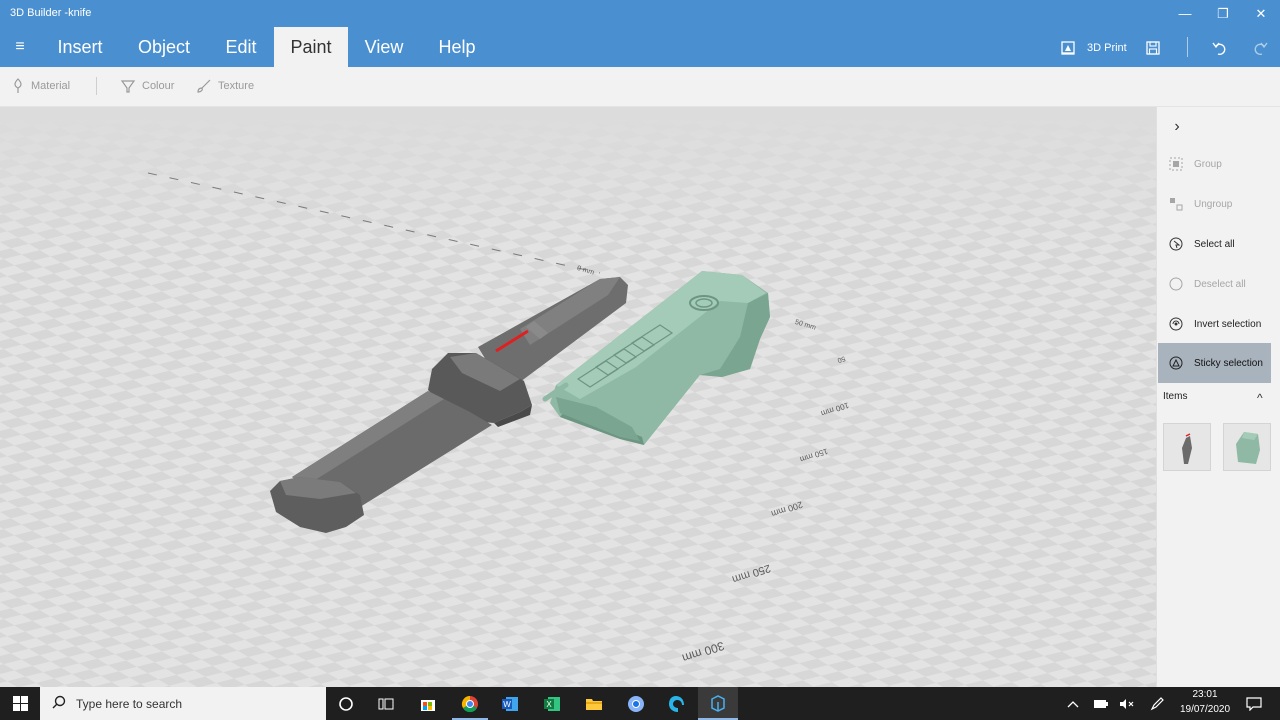 The width and height of the screenshot is (1280, 720). Describe the element at coordinates (1068, 48) in the screenshot. I see `printer-3d-icon` at that location.